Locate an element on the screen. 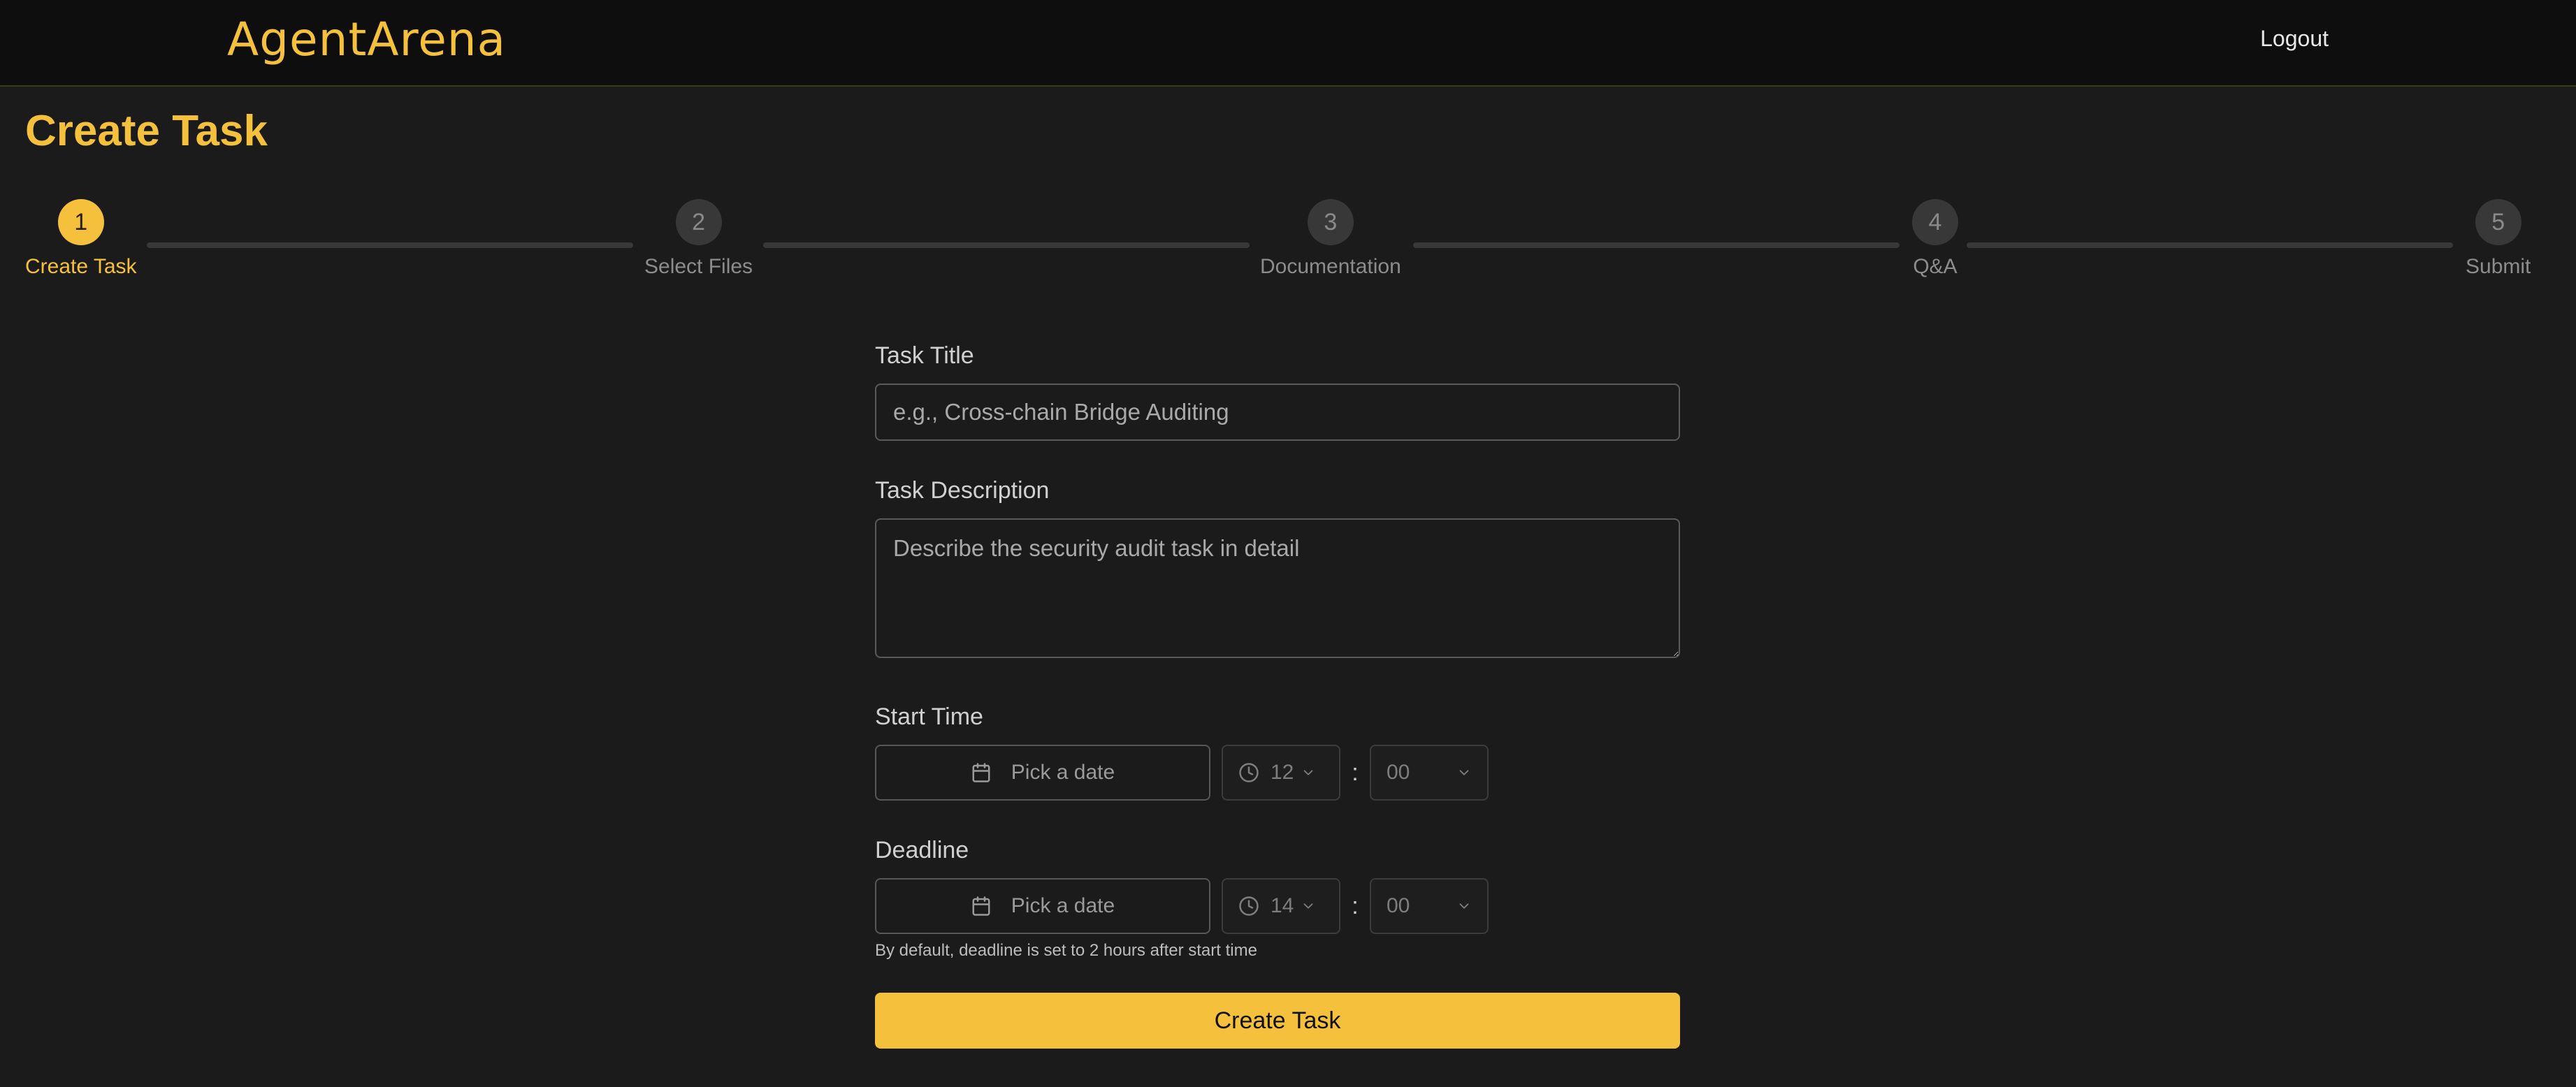  step-documentation: 3 Documentation is located at coordinates (1330, 239).